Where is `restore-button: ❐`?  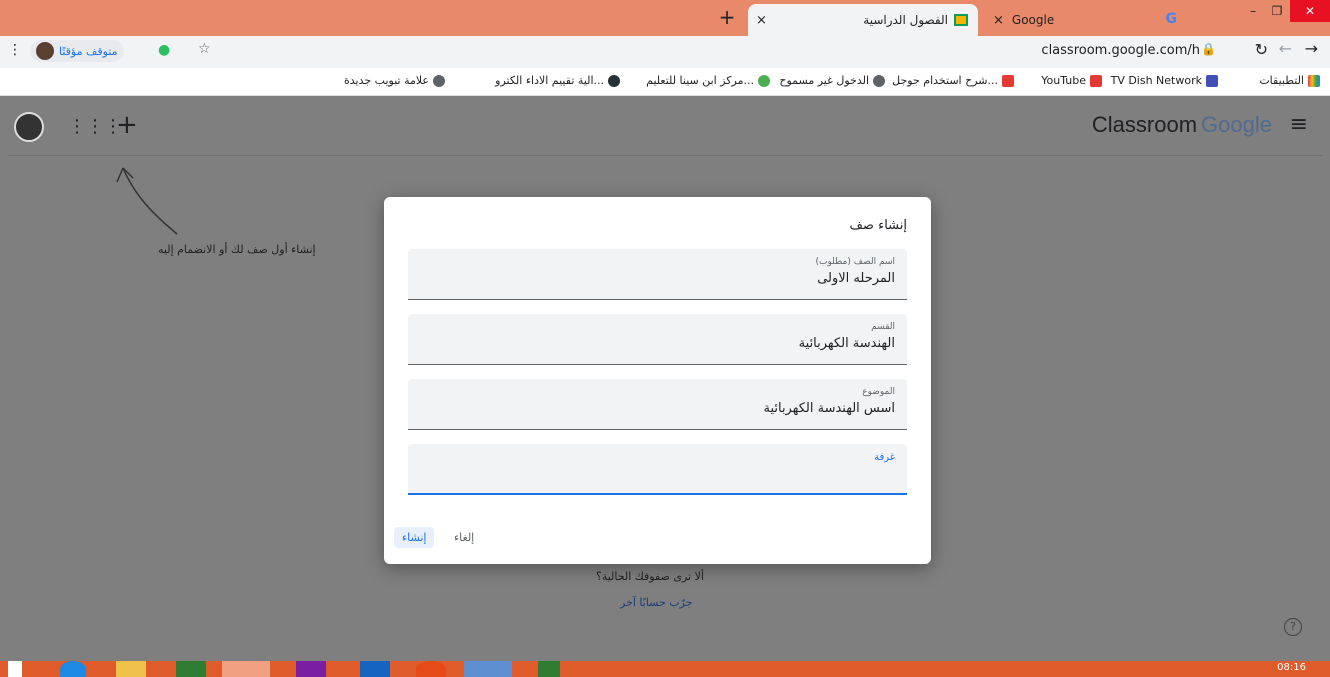
restore-button: ❐ is located at coordinates (1277, 11).